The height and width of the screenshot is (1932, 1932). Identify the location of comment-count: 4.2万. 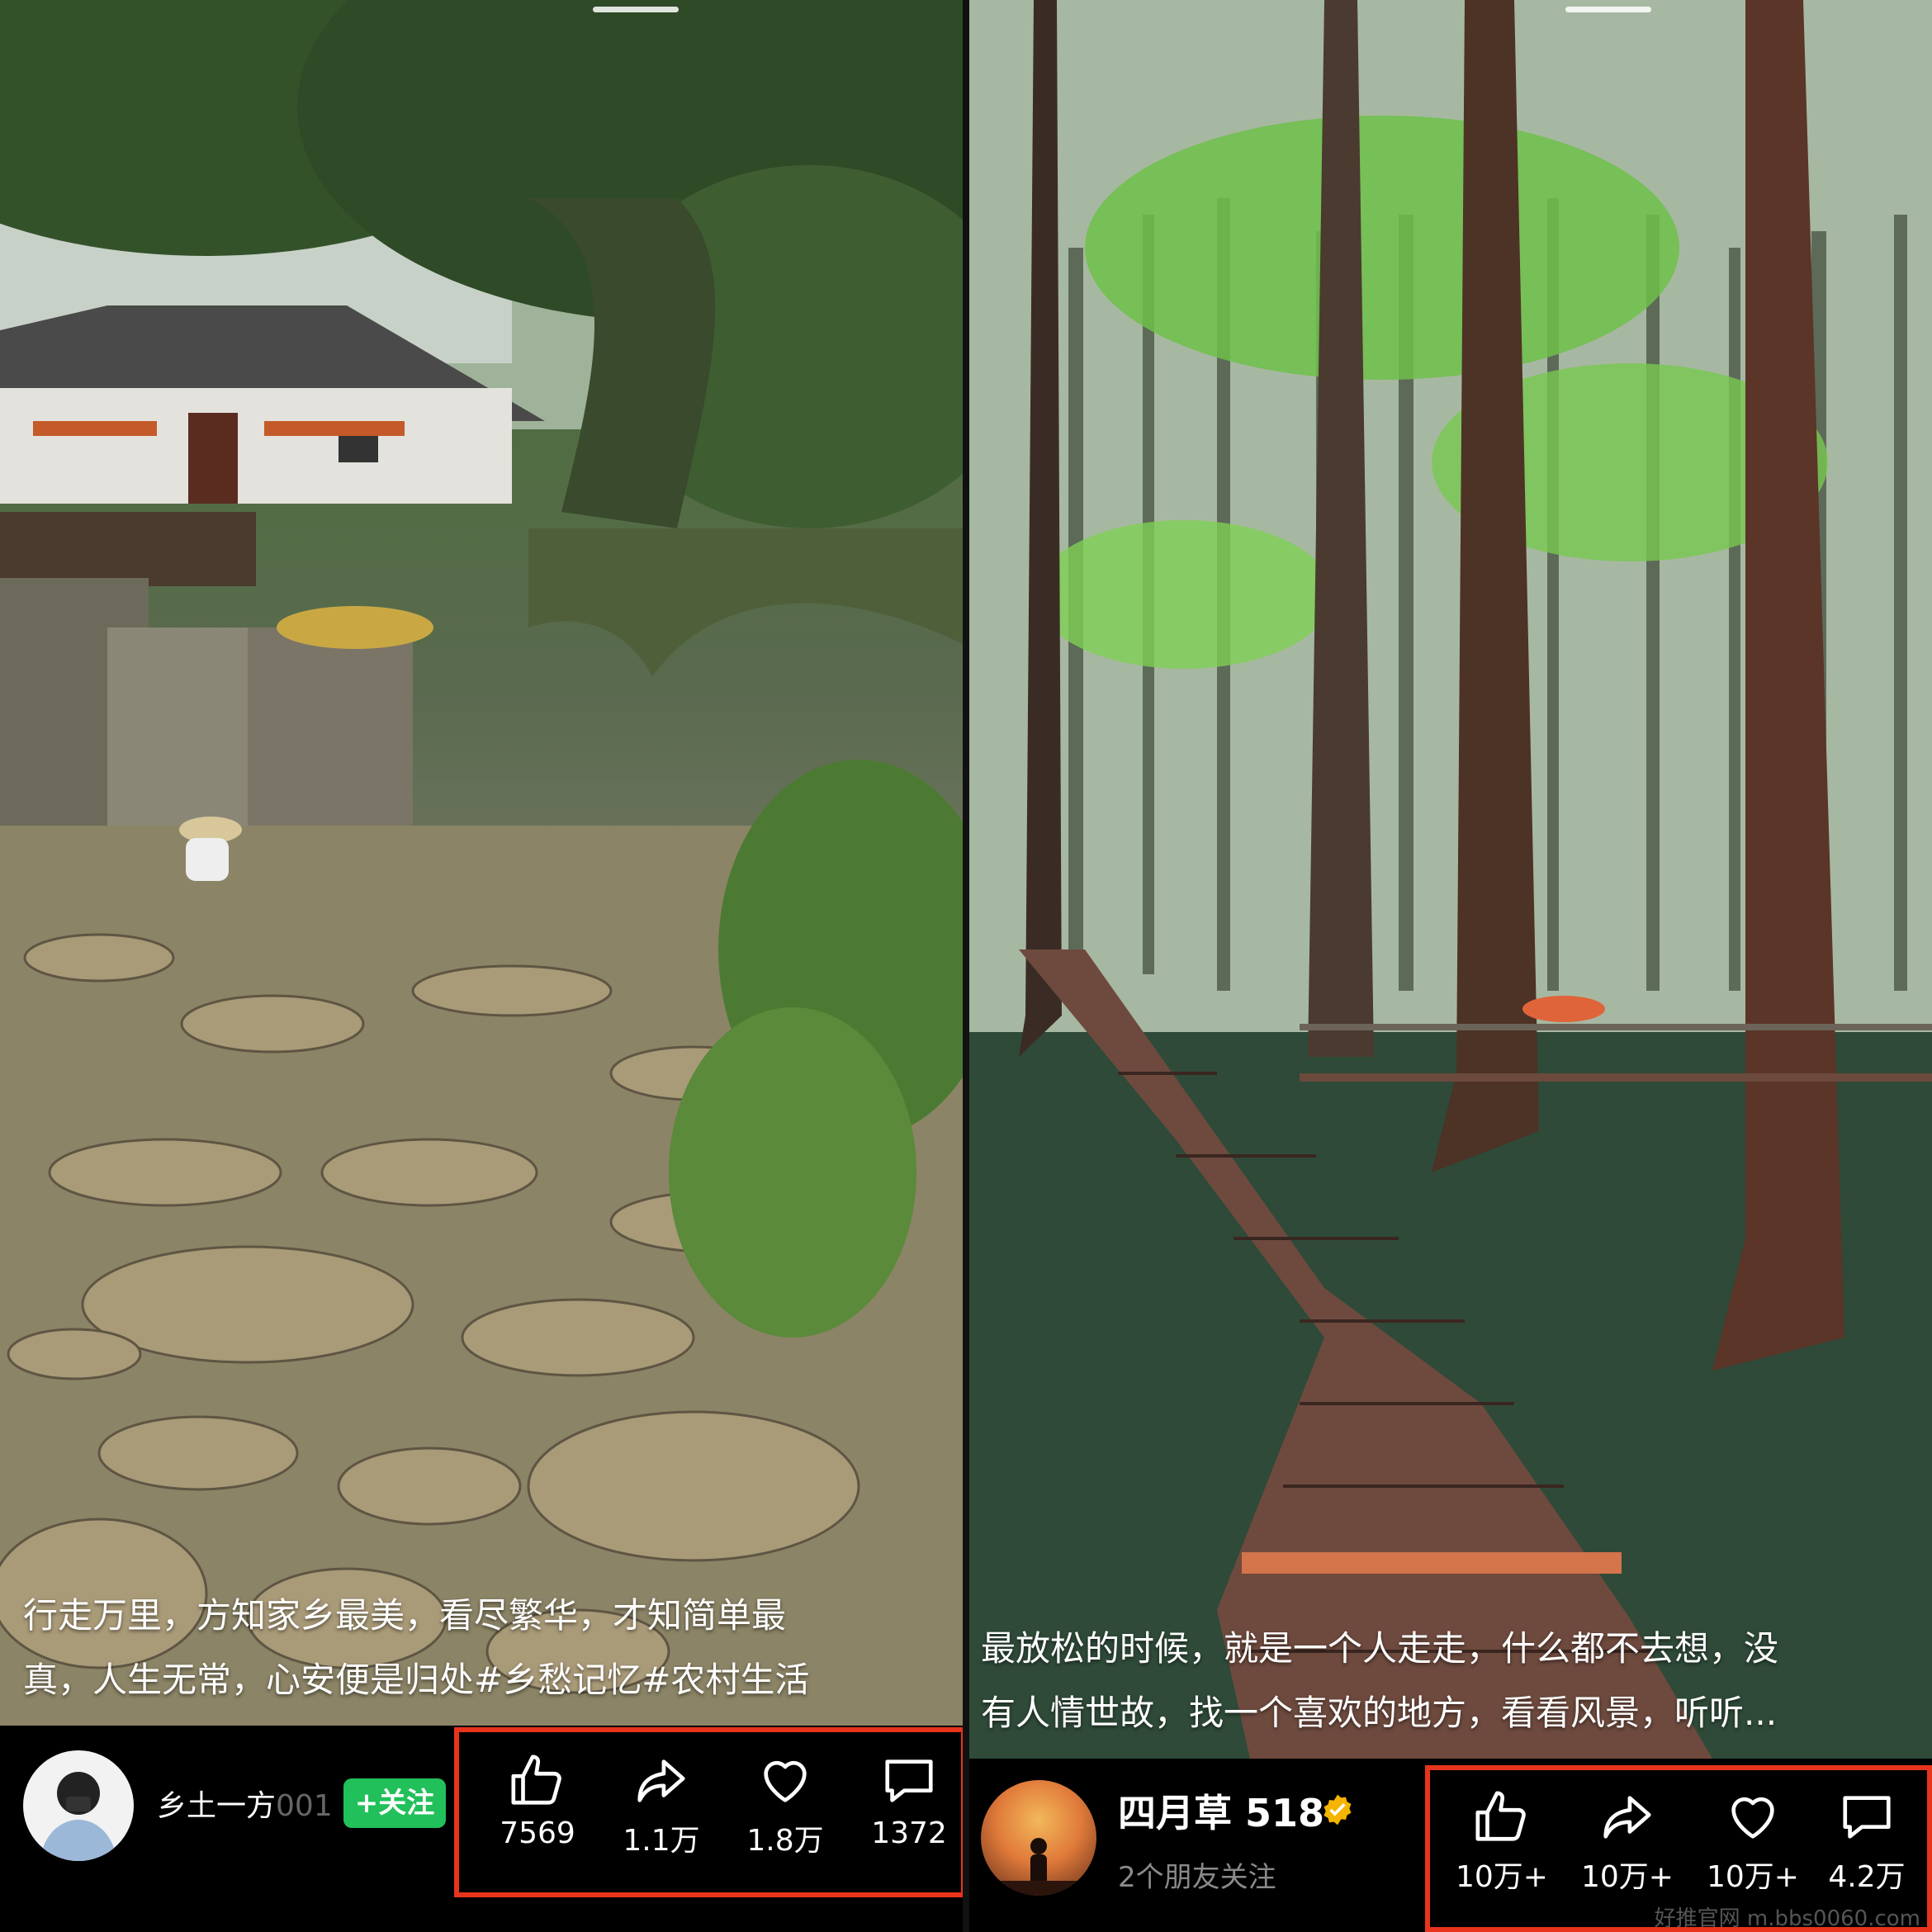
(1867, 1877).